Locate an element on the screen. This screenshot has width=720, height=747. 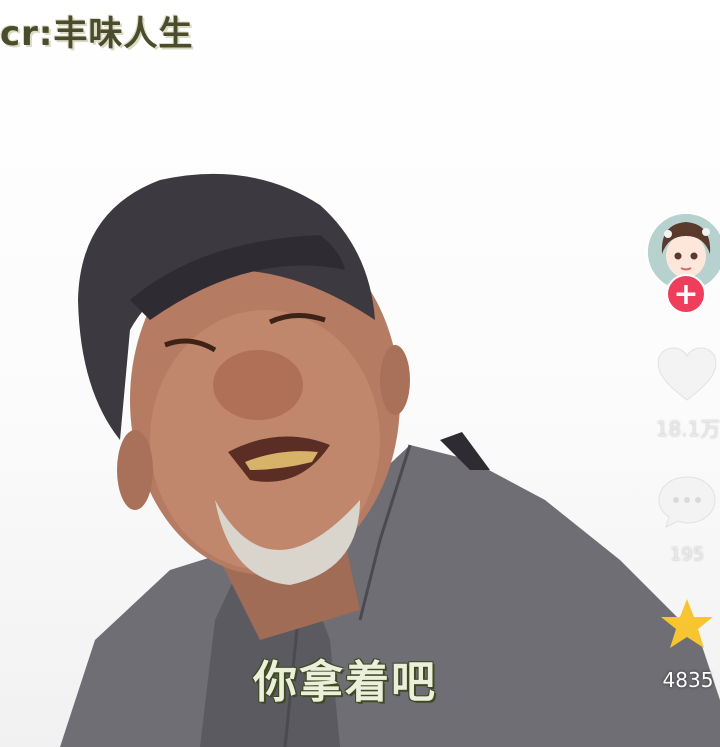
like-count: 18.1万 is located at coordinates (687, 429).